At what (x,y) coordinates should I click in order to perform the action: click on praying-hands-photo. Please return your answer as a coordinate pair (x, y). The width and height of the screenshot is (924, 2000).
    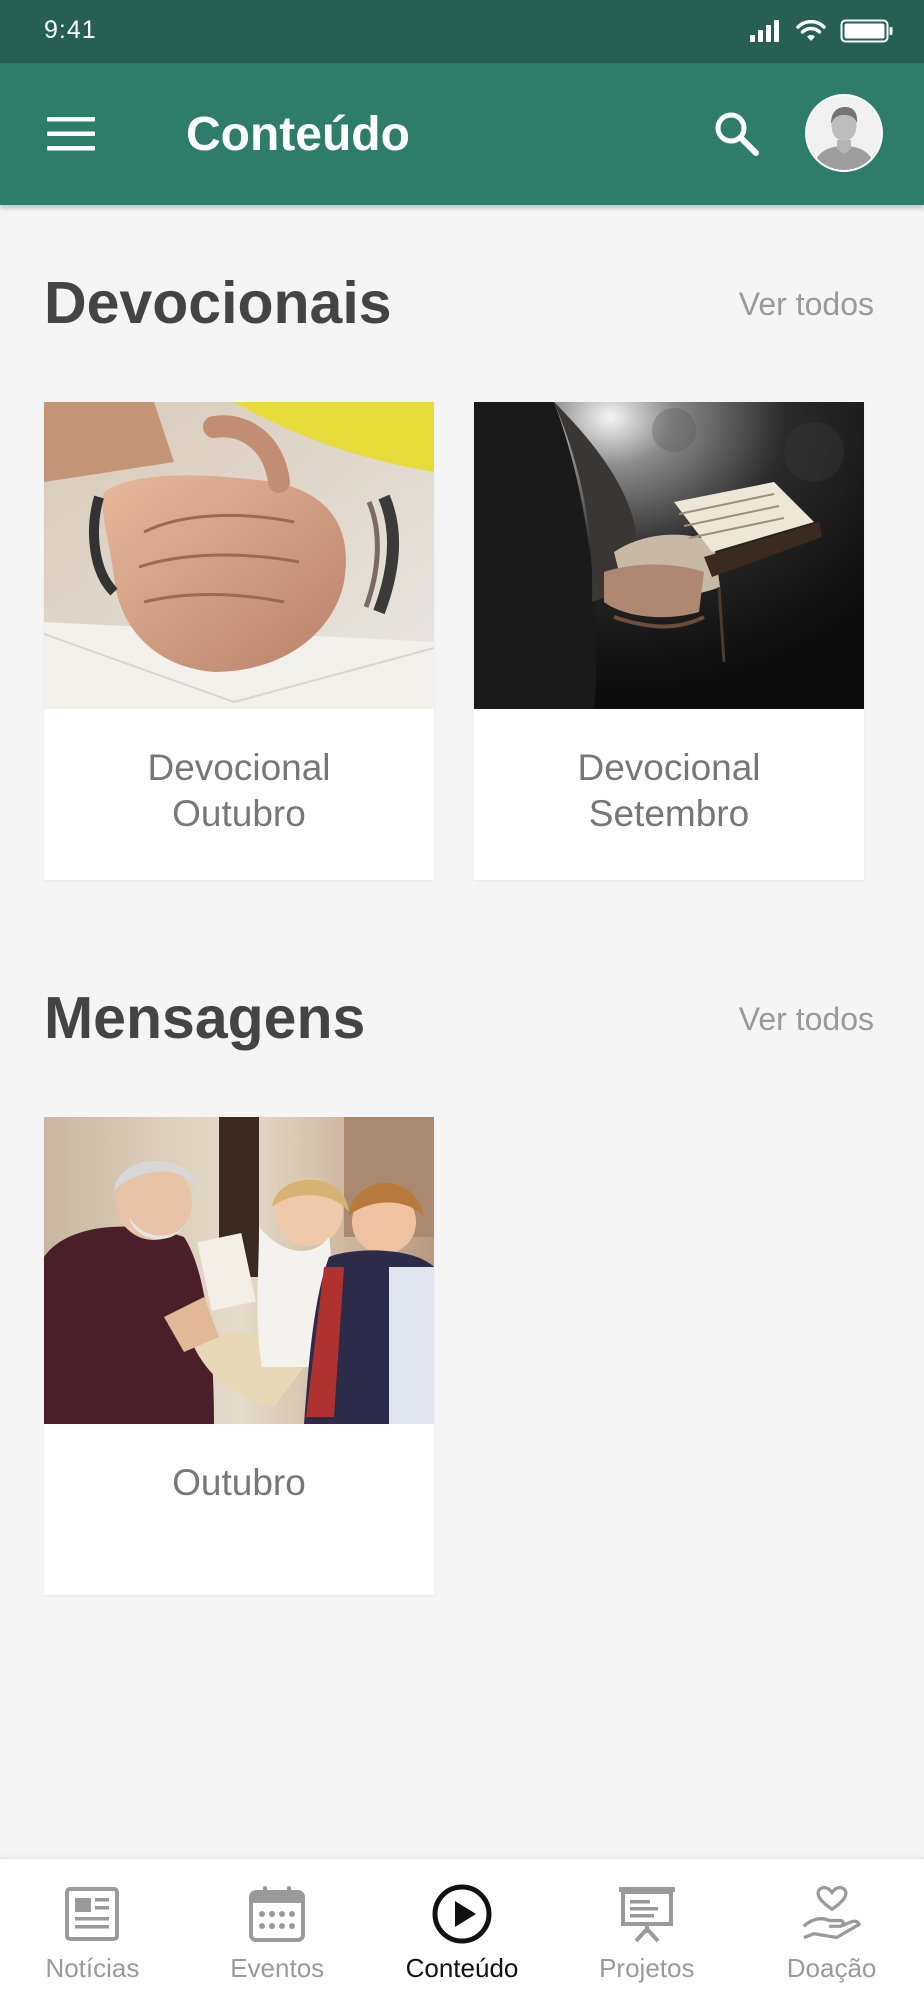
    Looking at the image, I should click on (239, 555).